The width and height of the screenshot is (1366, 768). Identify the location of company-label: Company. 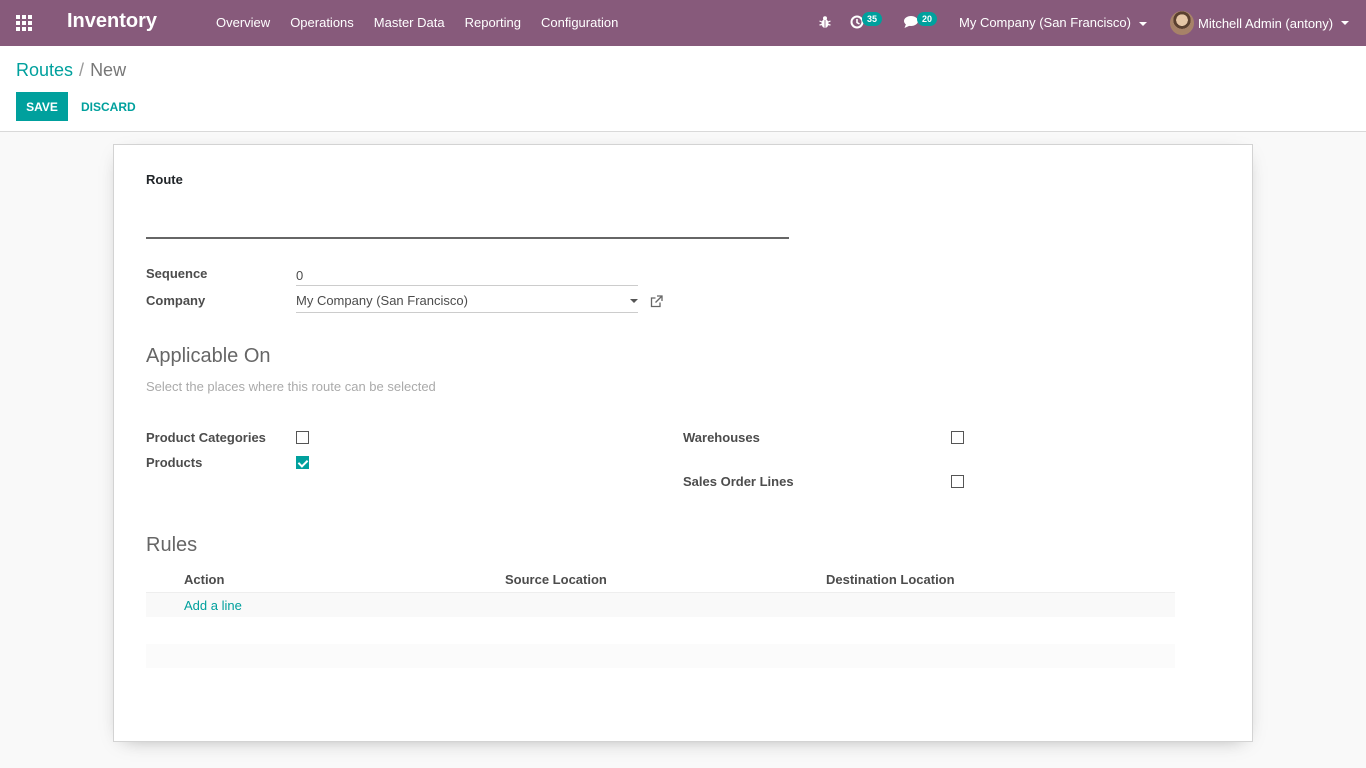
(176, 300).